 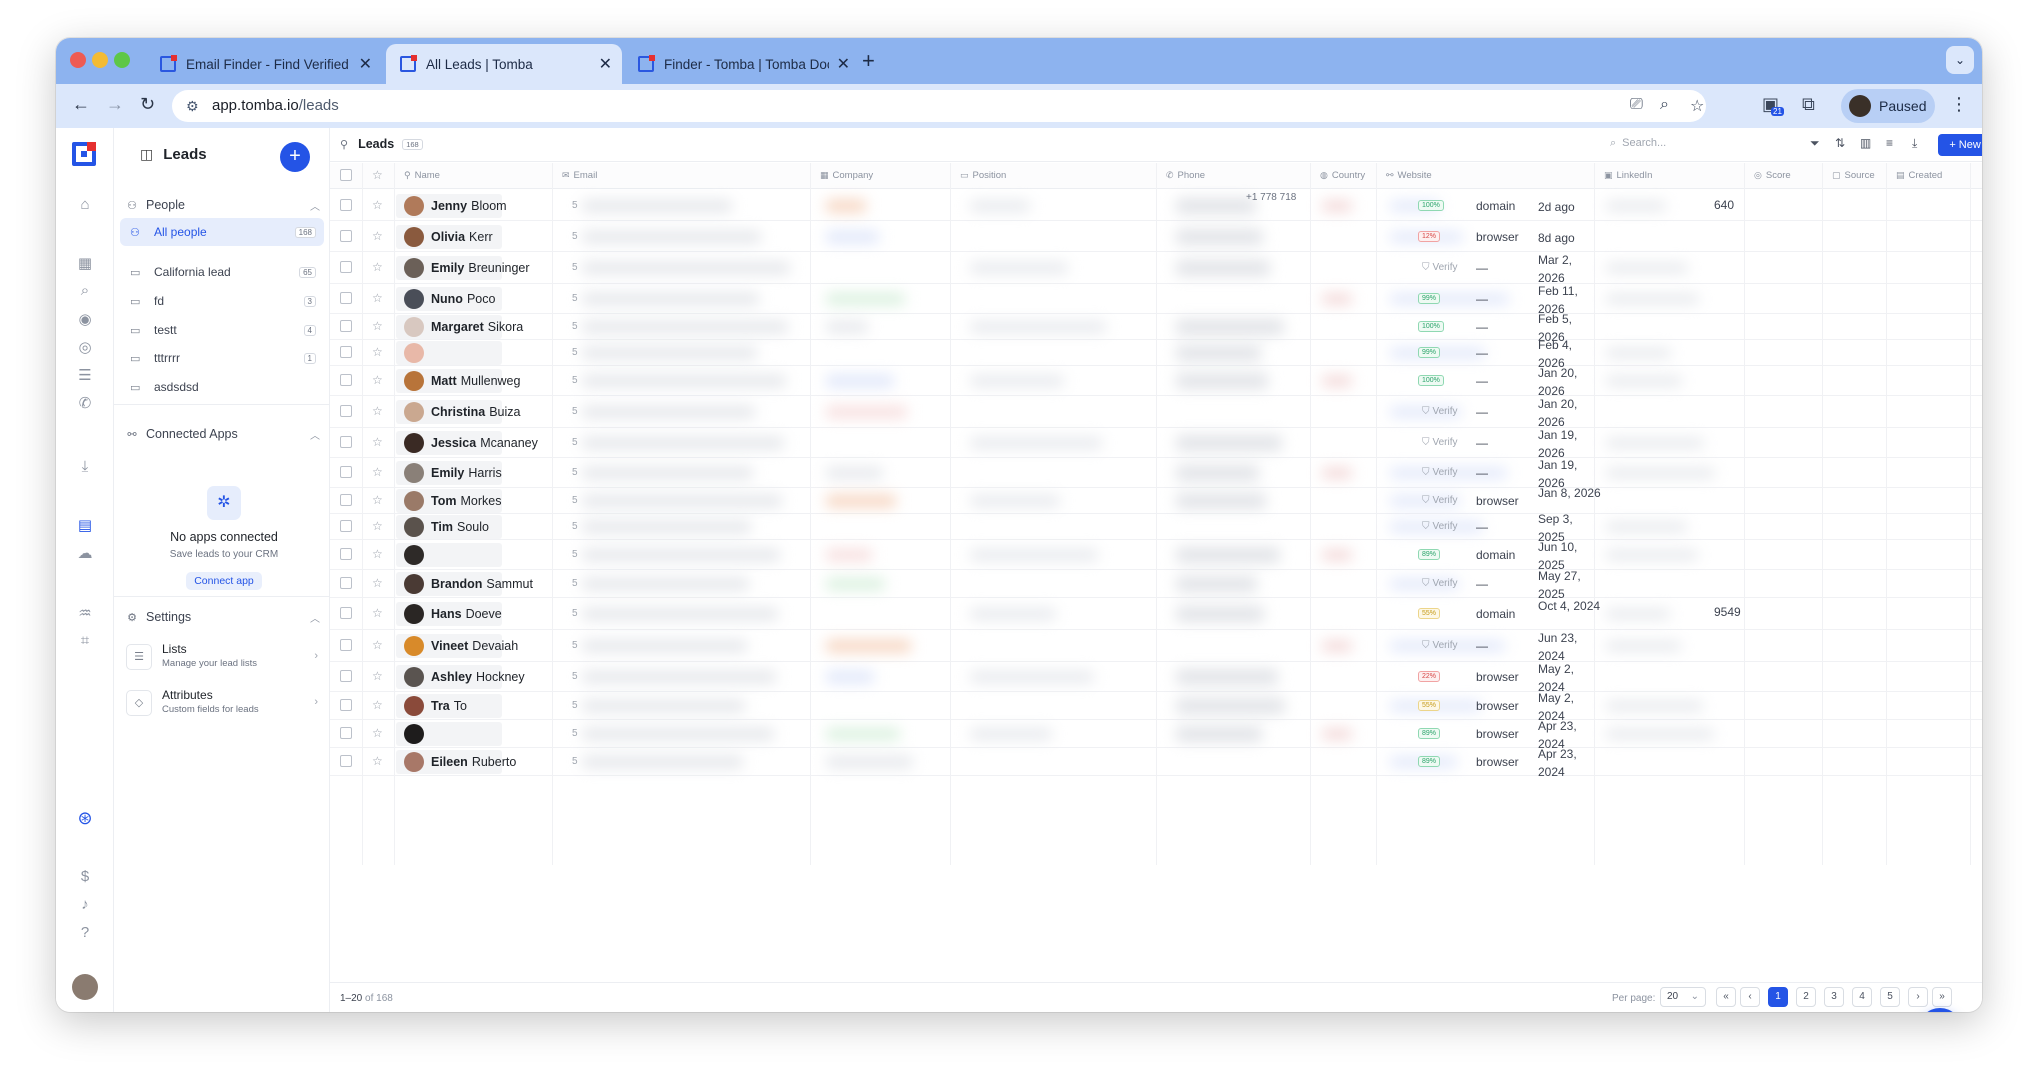 What do you see at coordinates (85, 263) in the screenshot?
I see `building-icon: ▦` at bounding box center [85, 263].